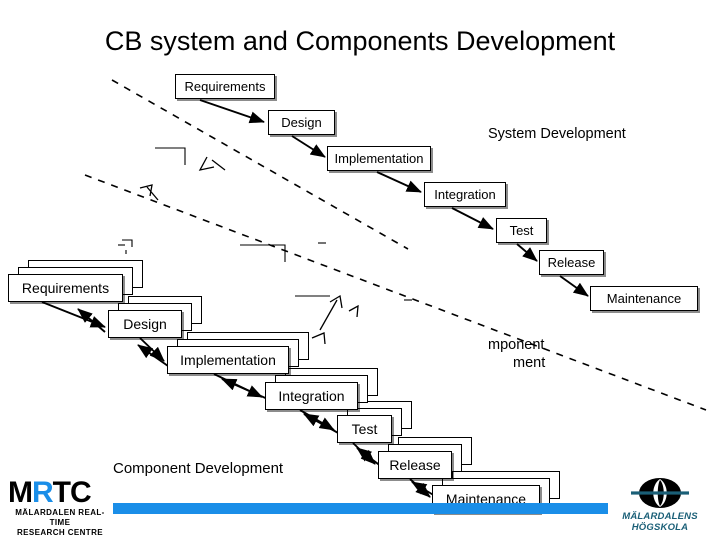 The width and height of the screenshot is (720, 540). Describe the element at coordinates (557, 134) in the screenshot. I see `system-development-group-label: System Development` at that location.